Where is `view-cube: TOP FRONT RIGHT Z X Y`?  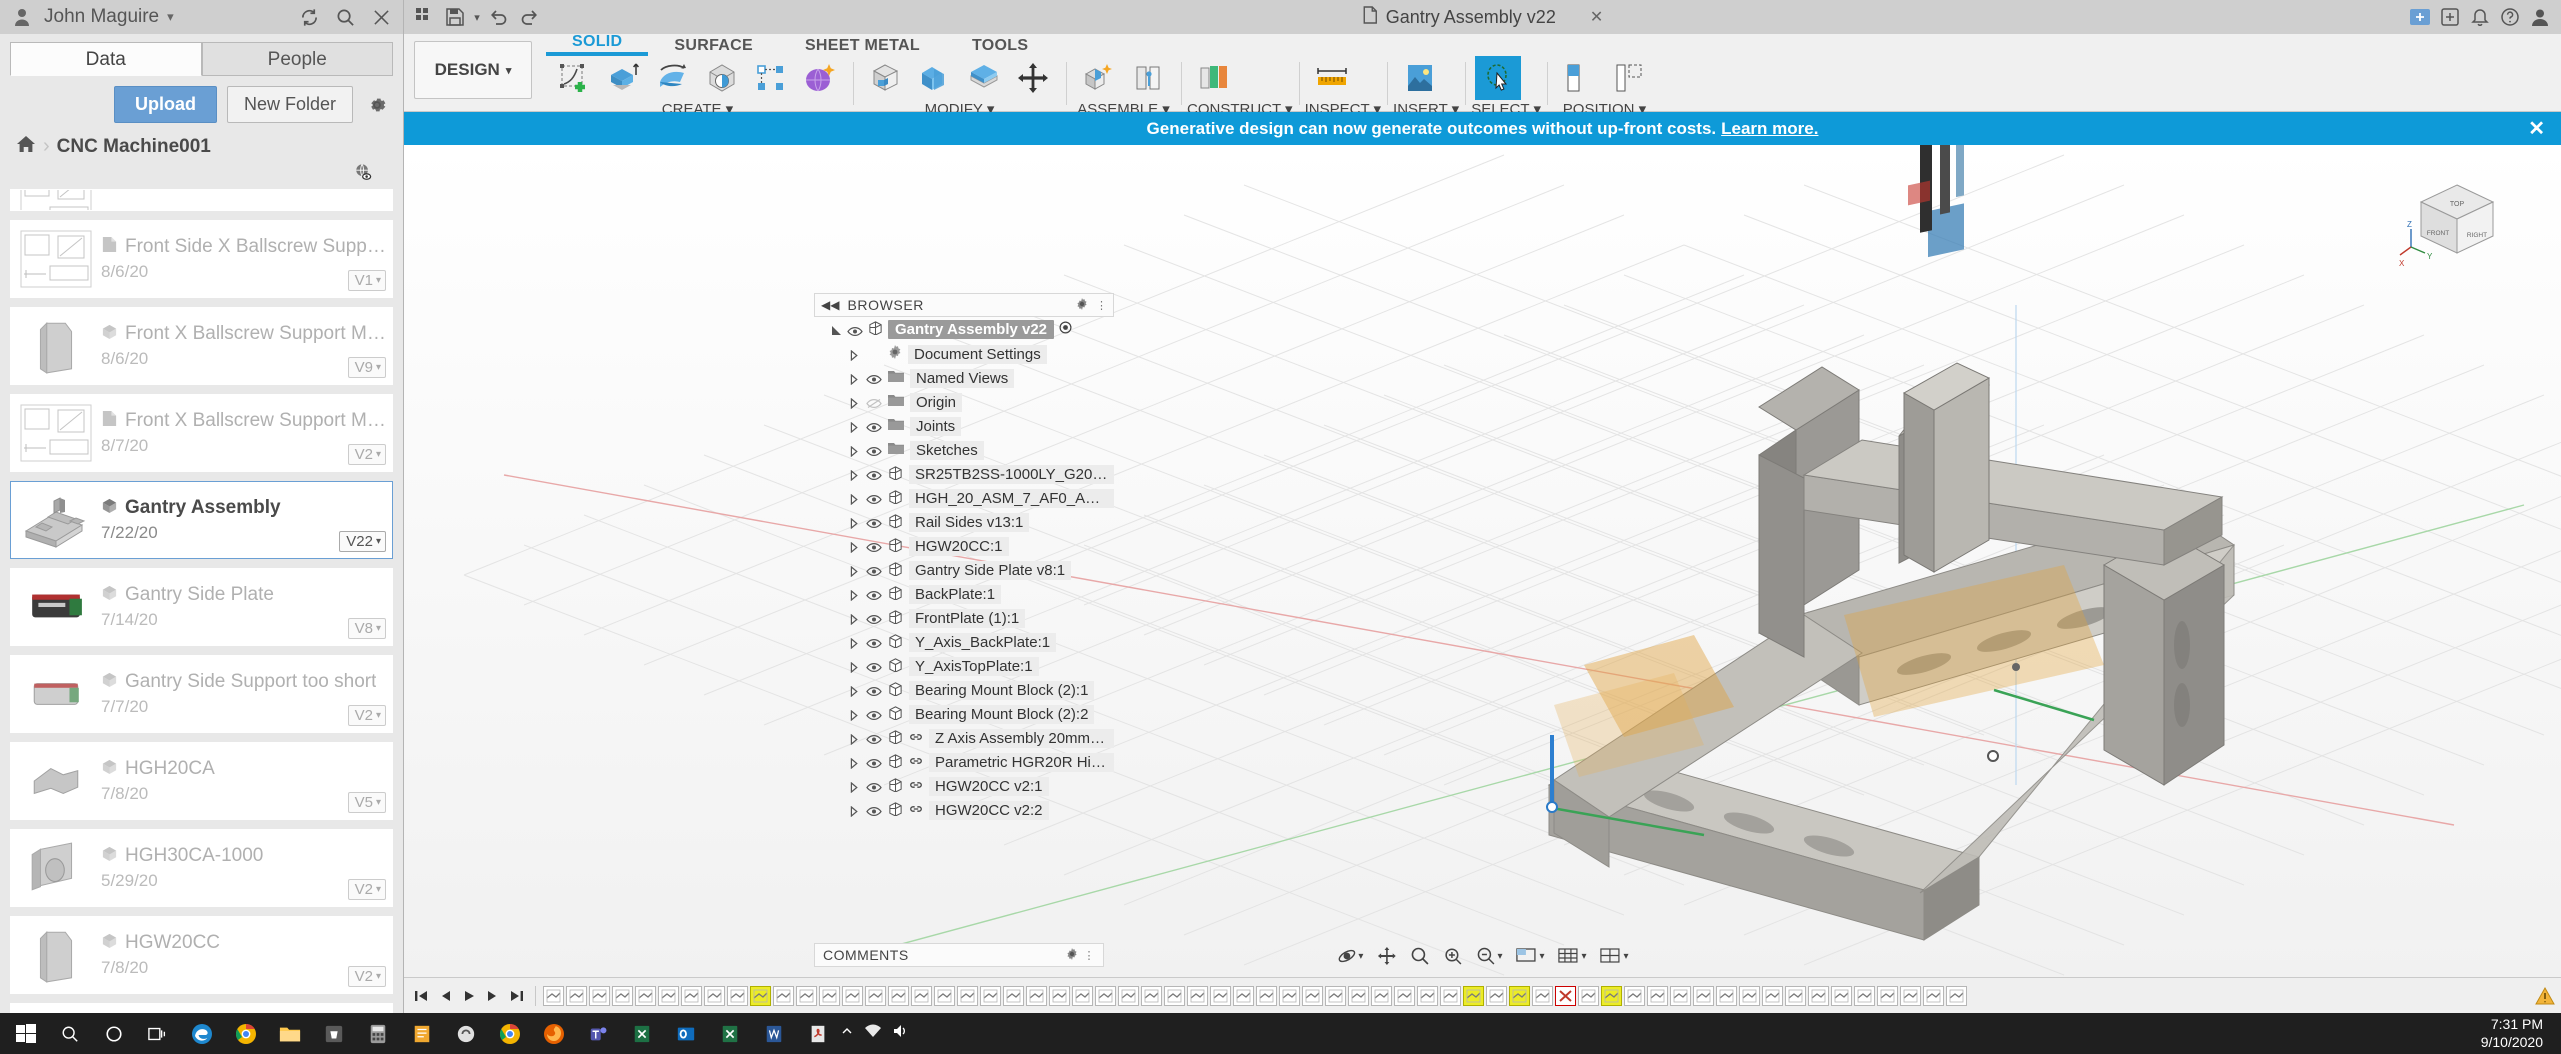
view-cube: TOP FRONT RIGHT Z X Y is located at coordinates (2457, 222).